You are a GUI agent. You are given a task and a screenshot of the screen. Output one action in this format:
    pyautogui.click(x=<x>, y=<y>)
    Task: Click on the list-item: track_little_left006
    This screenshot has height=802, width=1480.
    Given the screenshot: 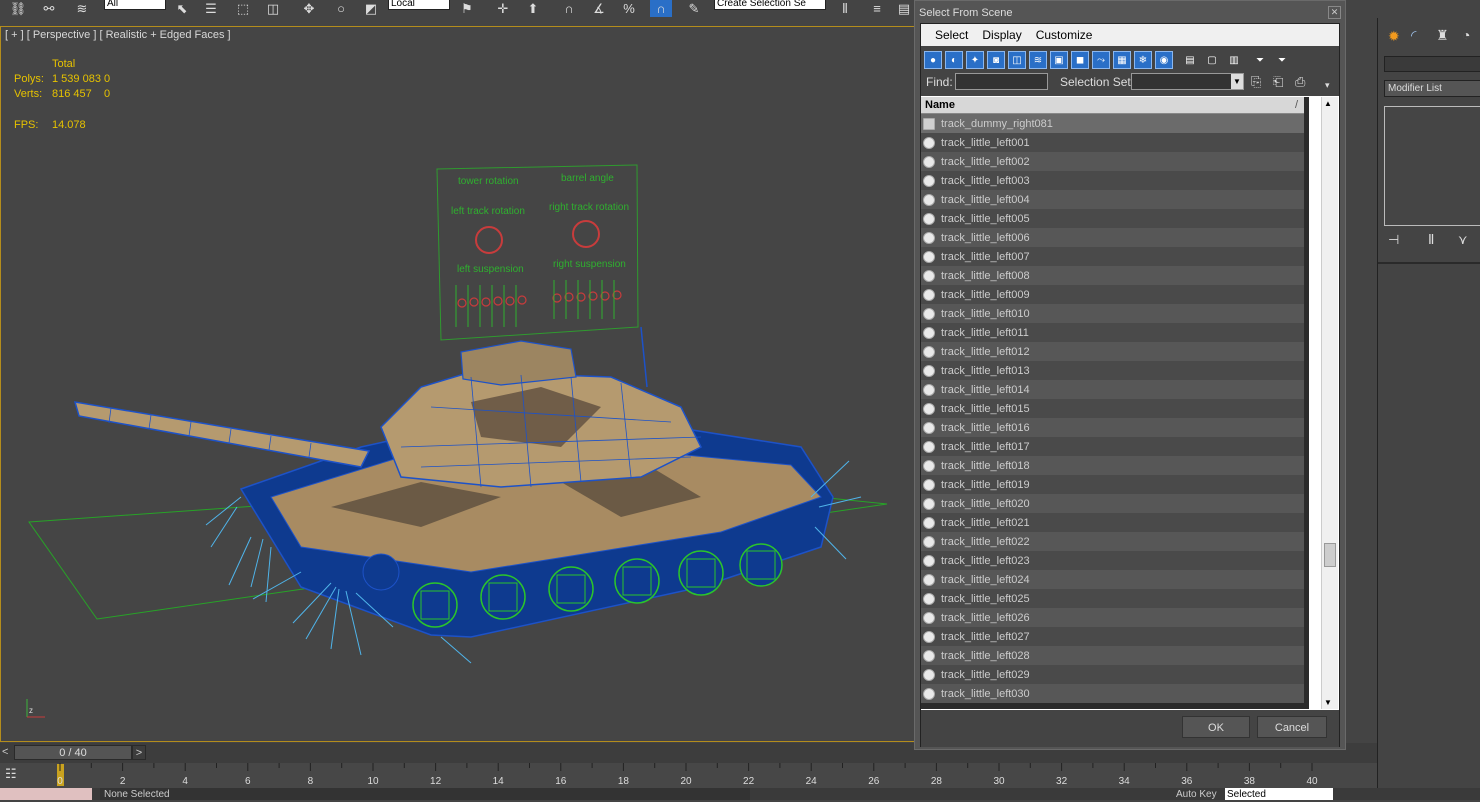 What is the action you would take?
    pyautogui.click(x=1112, y=237)
    